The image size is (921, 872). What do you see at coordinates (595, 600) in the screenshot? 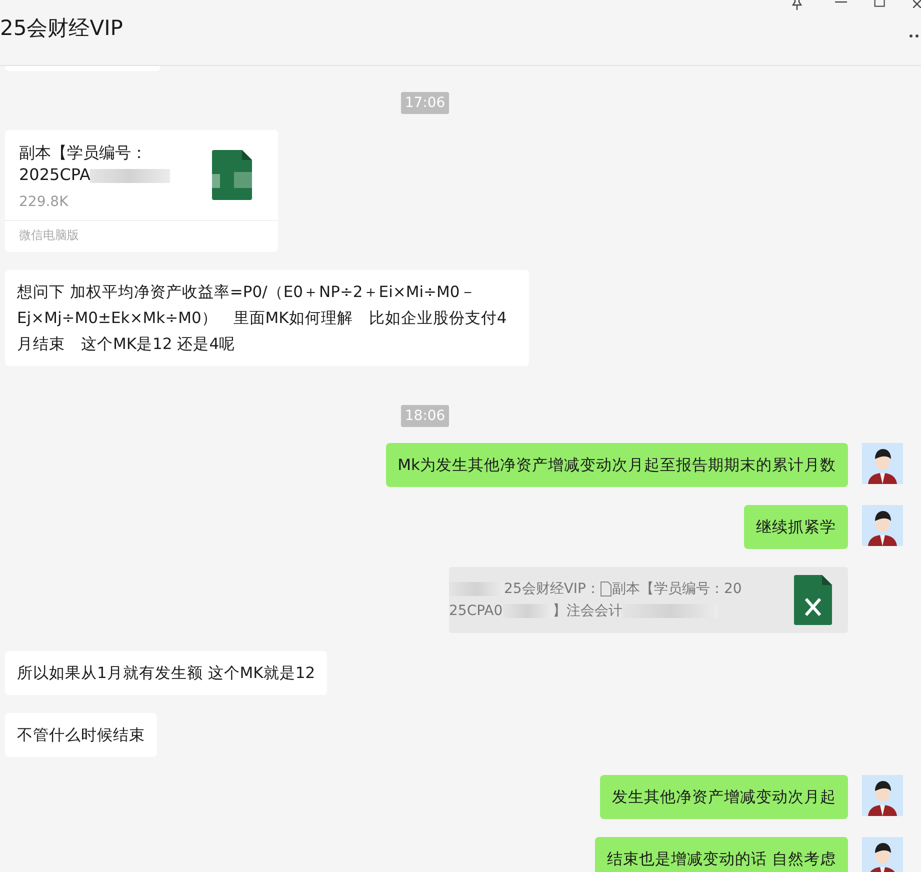
I see `quote-text: 25会财经VIP： 副本【学员编号：20 25CPA0 】注会会计` at bounding box center [595, 600].